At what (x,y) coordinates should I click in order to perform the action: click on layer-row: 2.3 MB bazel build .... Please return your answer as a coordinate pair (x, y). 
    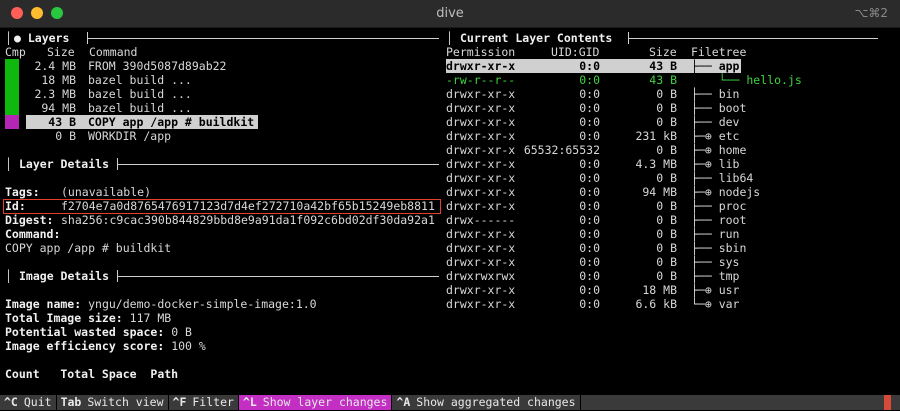
    Looking at the image, I should click on (226, 94).